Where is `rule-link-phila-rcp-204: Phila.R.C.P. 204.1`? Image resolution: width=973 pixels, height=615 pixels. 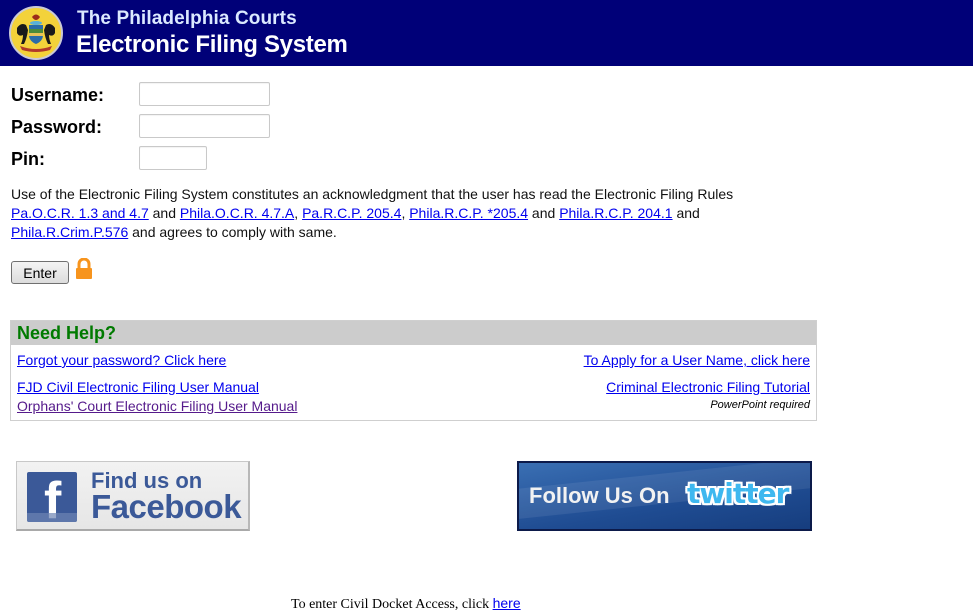 rule-link-phila-rcp-204: Phila.R.C.P. 204.1 is located at coordinates (615, 213).